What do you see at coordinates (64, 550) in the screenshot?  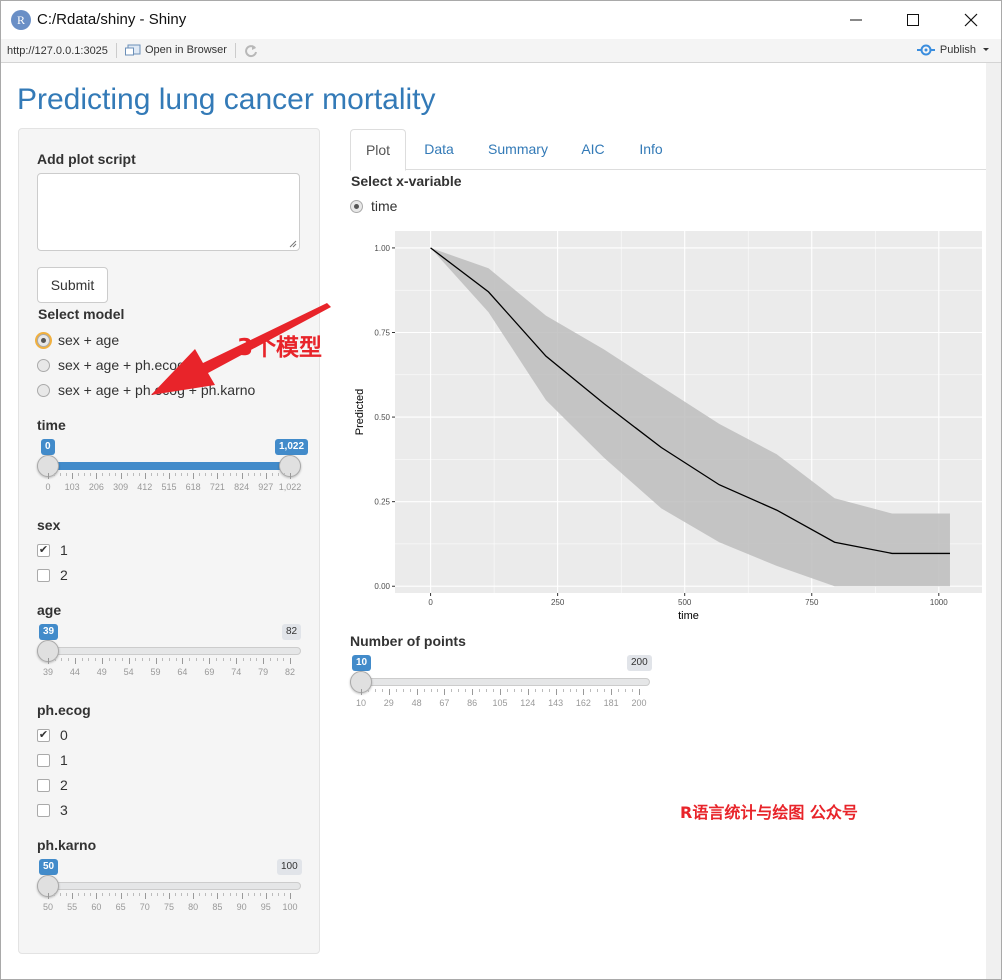 I see `sex-option-label: 1` at bounding box center [64, 550].